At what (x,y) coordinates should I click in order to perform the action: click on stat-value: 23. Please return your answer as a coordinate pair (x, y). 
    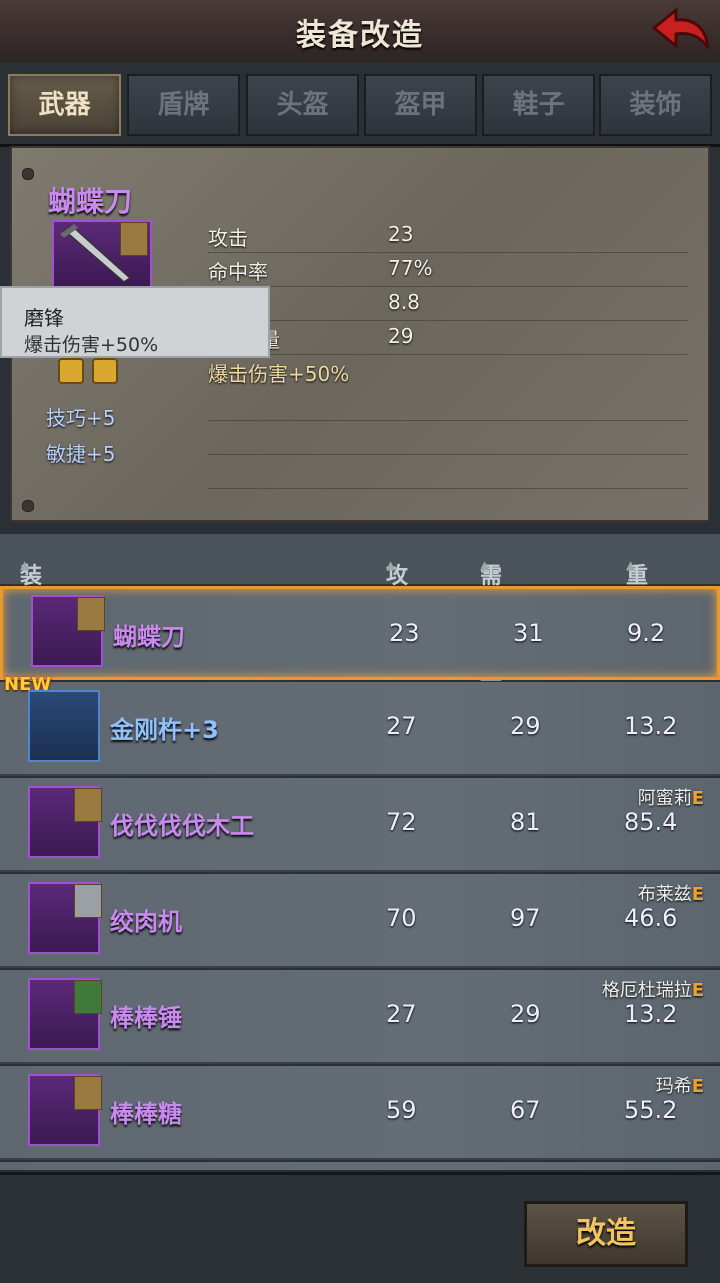
    Looking at the image, I should click on (401, 234).